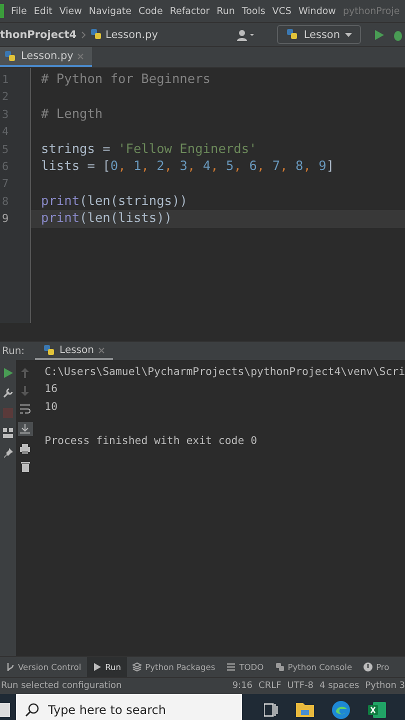  What do you see at coordinates (341, 709) in the screenshot?
I see `browser-icon` at bounding box center [341, 709].